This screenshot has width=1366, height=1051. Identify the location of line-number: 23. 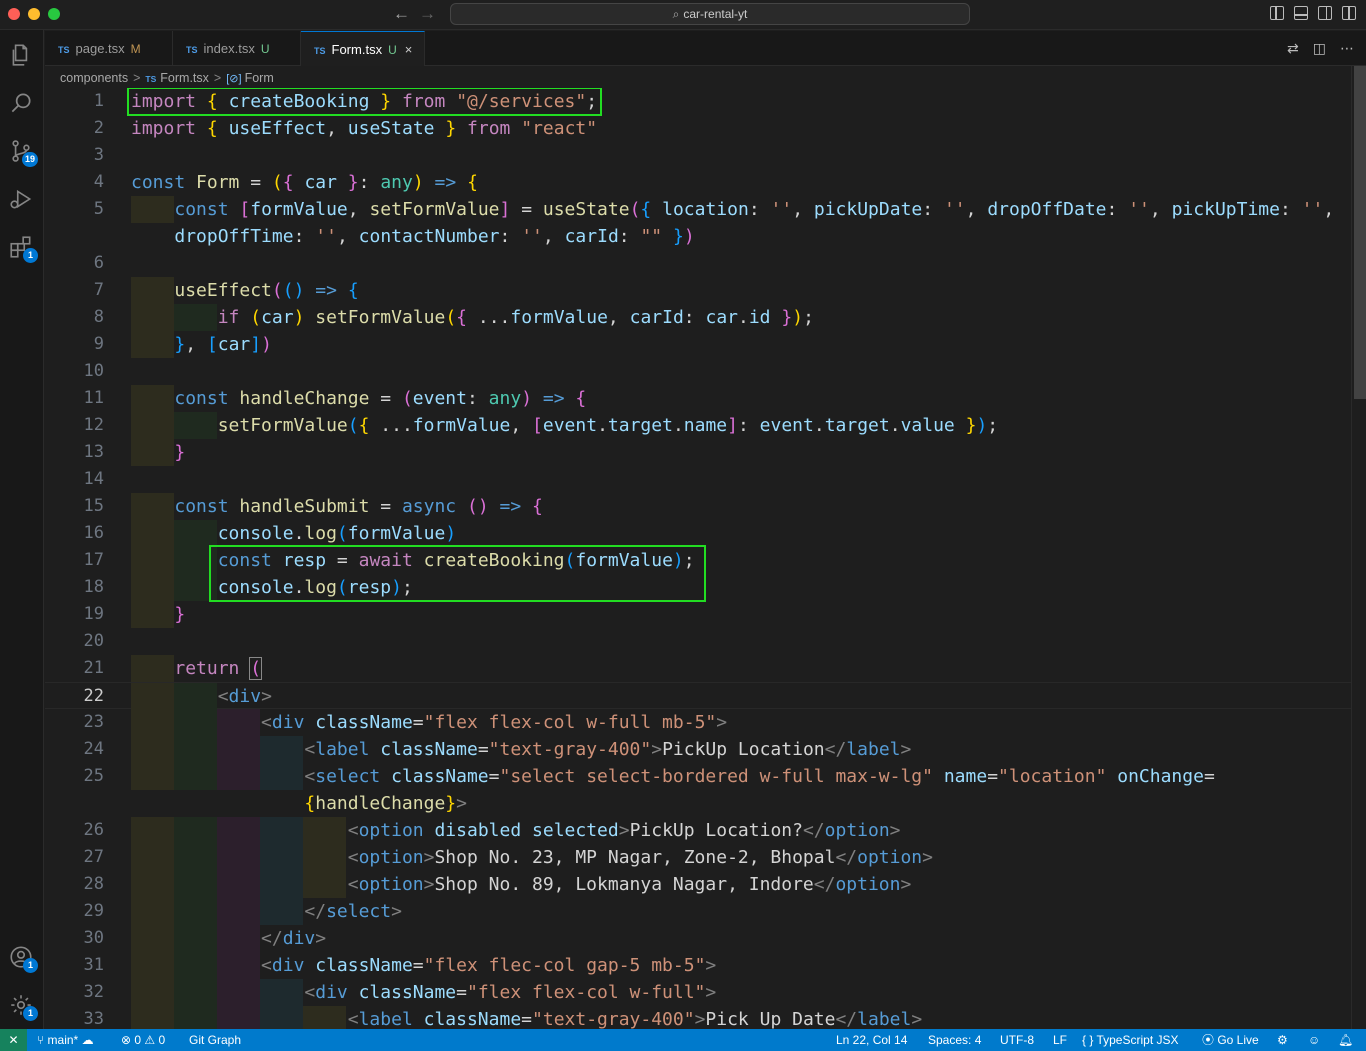
(93, 722).